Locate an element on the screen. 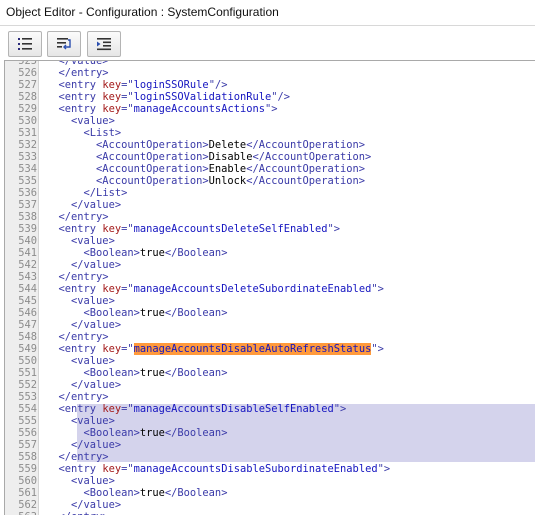  line-number: 525 is located at coordinates (27, 63).